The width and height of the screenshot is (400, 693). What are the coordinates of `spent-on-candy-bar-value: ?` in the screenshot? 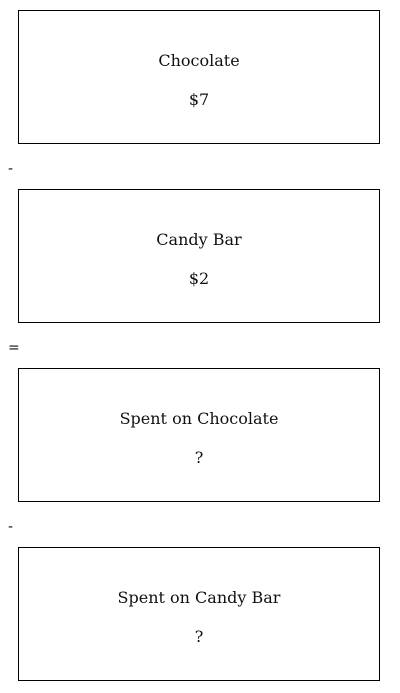 It's located at (199, 636).